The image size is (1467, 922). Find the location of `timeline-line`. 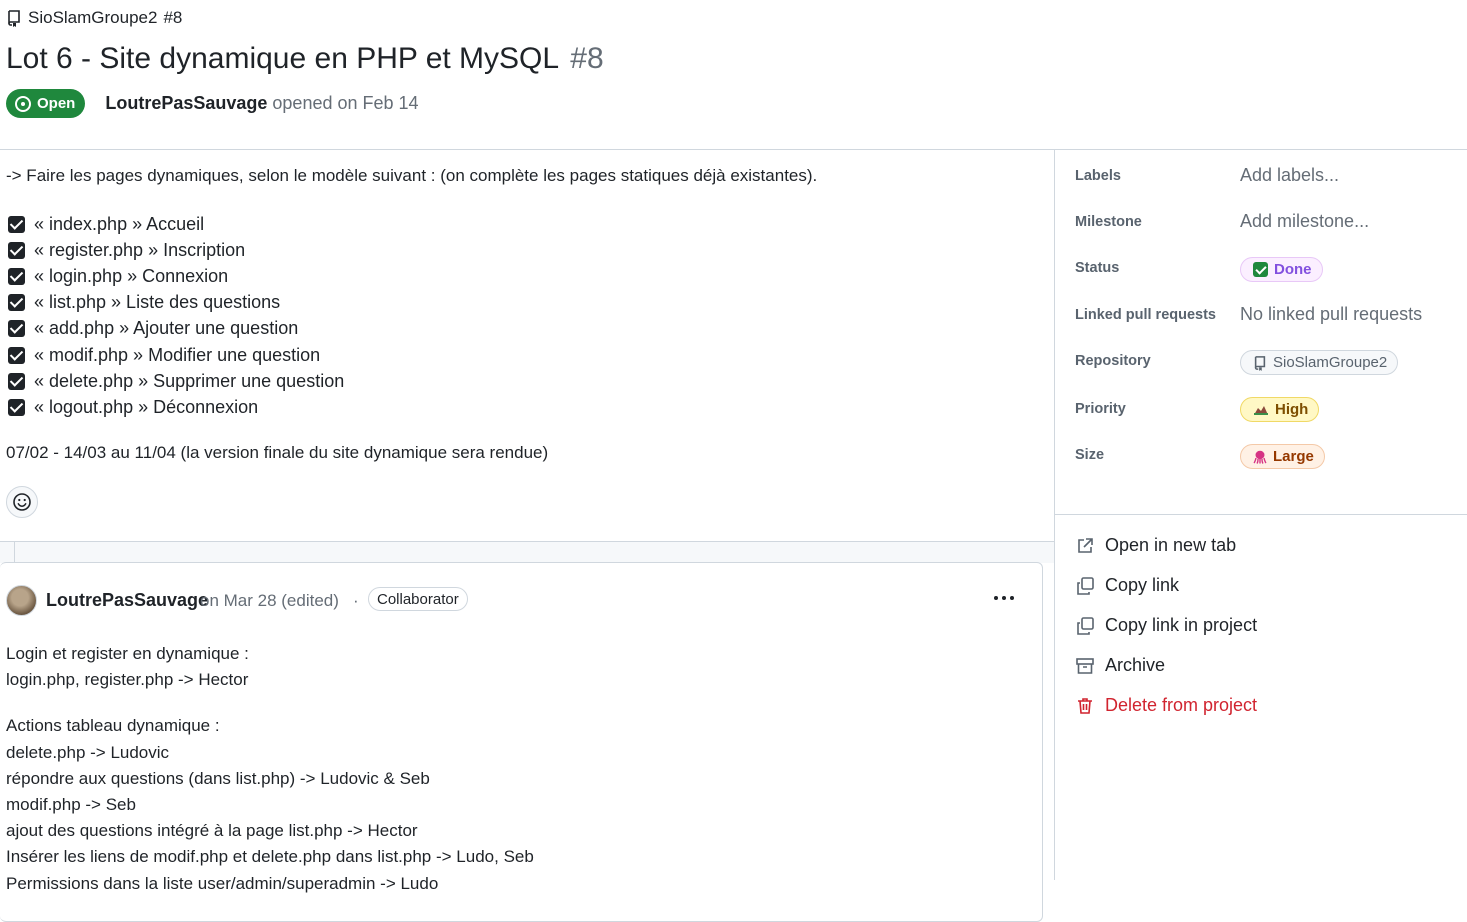

timeline-line is located at coordinates (14, 552).